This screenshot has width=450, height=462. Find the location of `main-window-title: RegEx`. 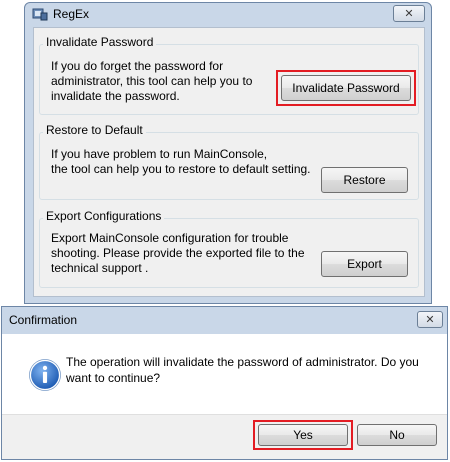

main-window-title: RegEx is located at coordinates (71, 14).